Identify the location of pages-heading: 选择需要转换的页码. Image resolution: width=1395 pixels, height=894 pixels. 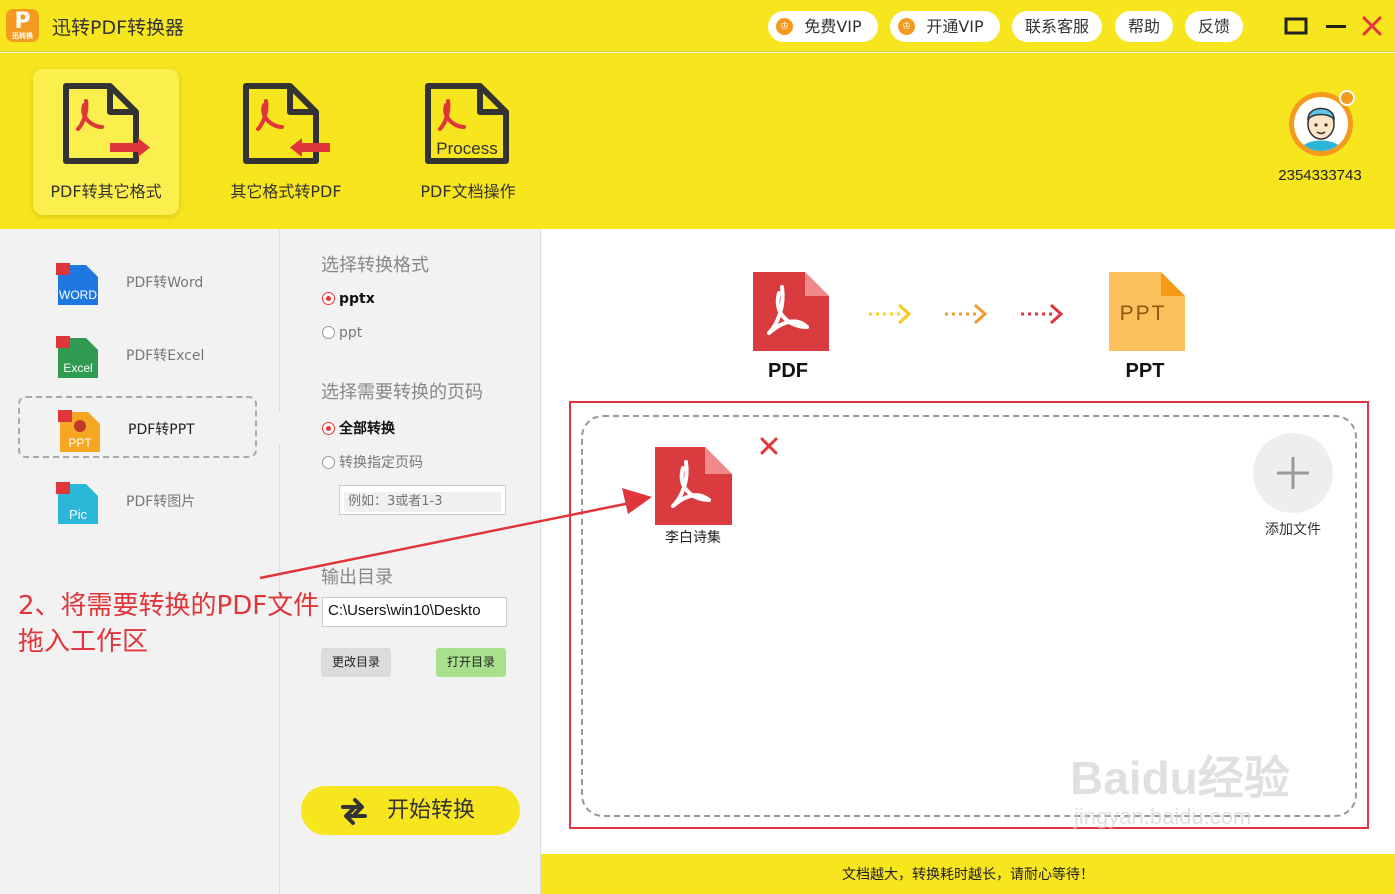
(402, 392).